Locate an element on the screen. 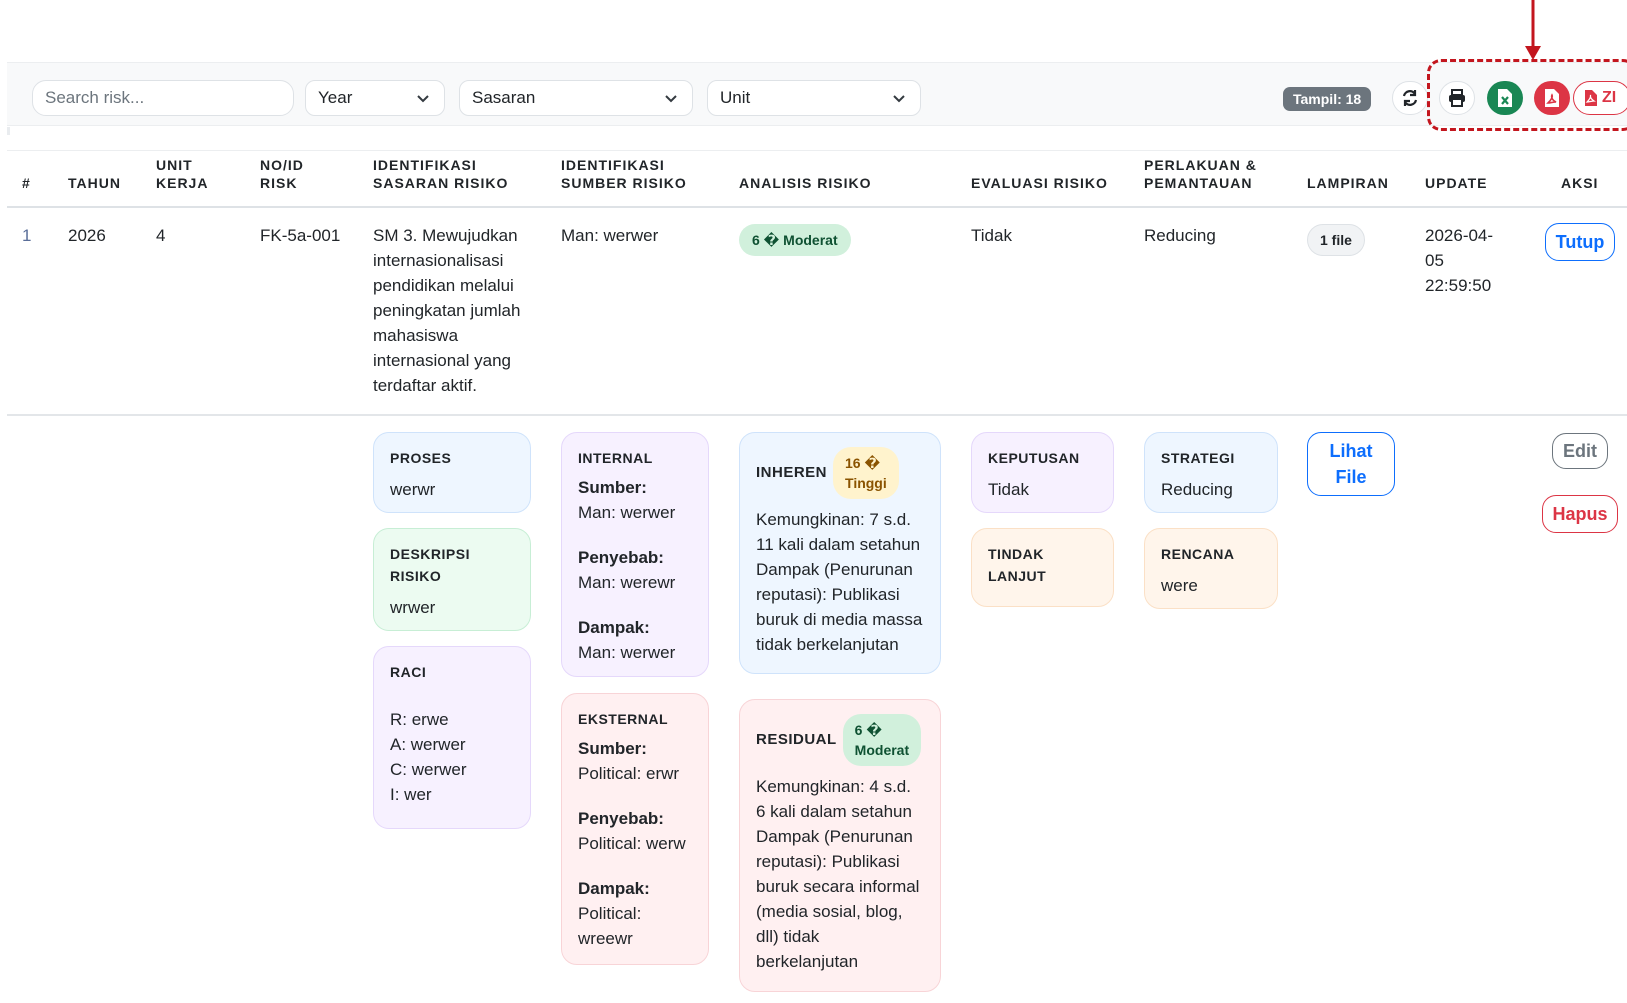 Image resolution: width=1627 pixels, height=1003 pixels. export-excel-button is located at coordinates (1505, 98).